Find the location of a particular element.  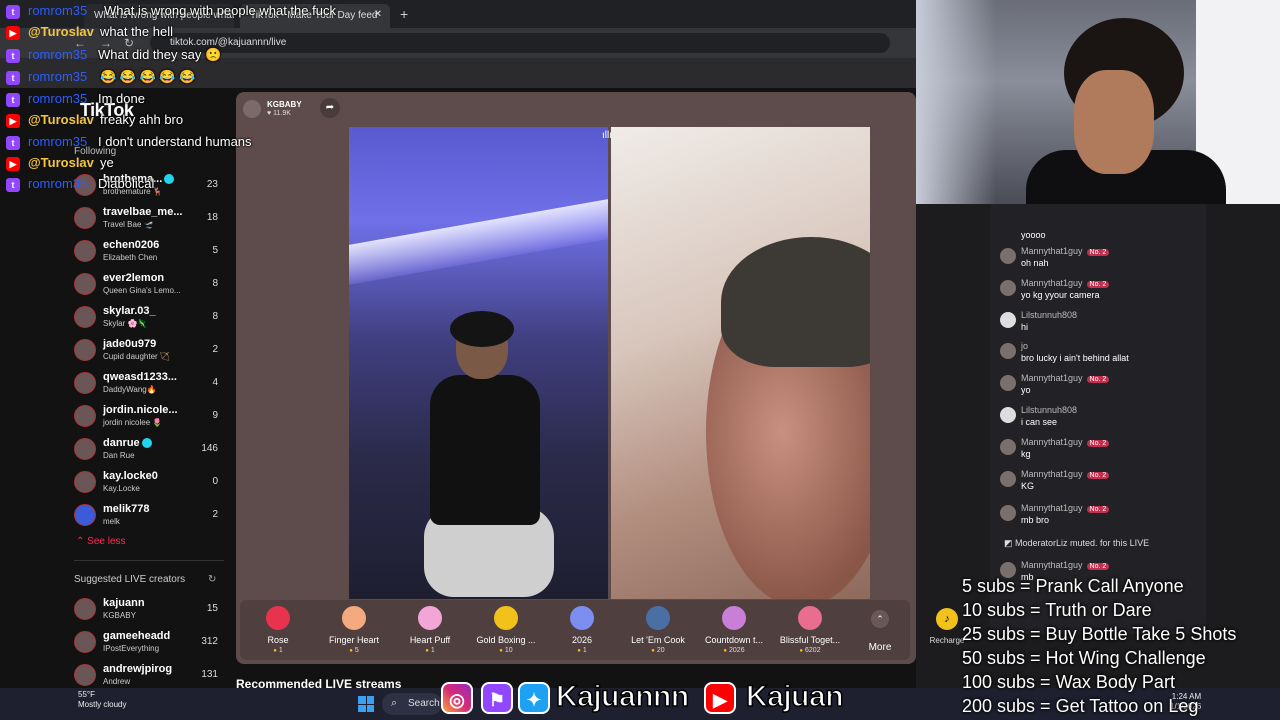

gift-item: Heart Puff 1 is located at coordinates (430, 632).